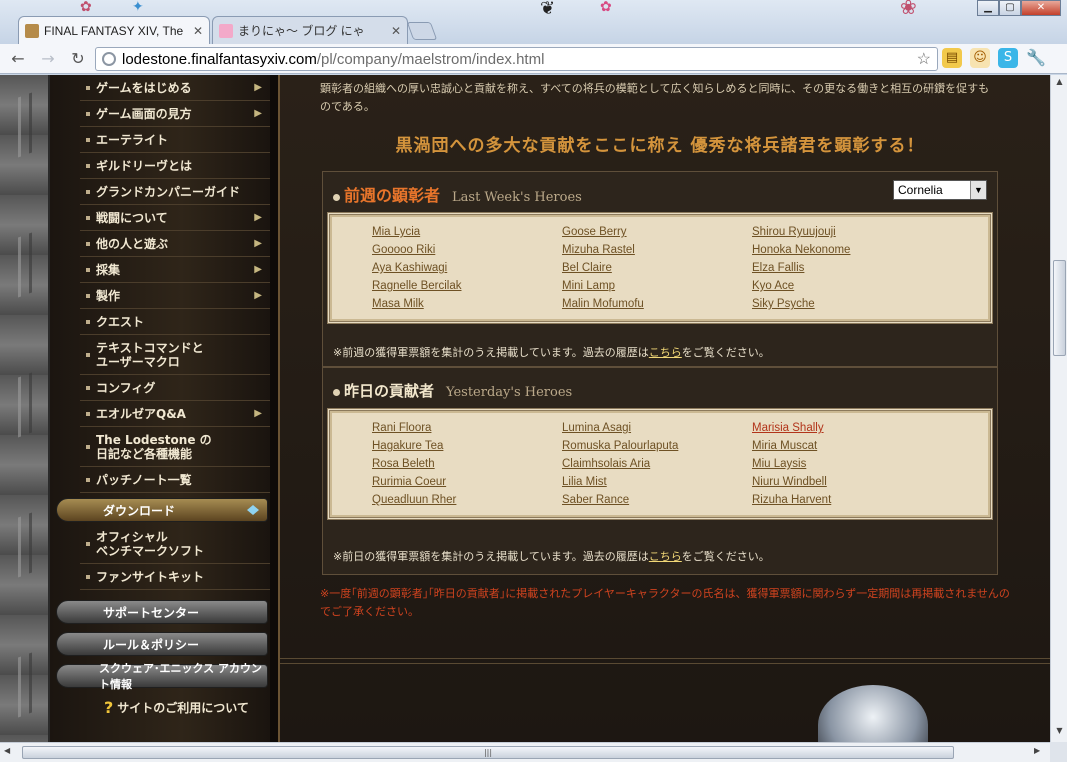 This screenshot has height=762, width=1067. Describe the element at coordinates (847, 286) in the screenshot. I see `hero-name-link: Kyo Ace` at that location.